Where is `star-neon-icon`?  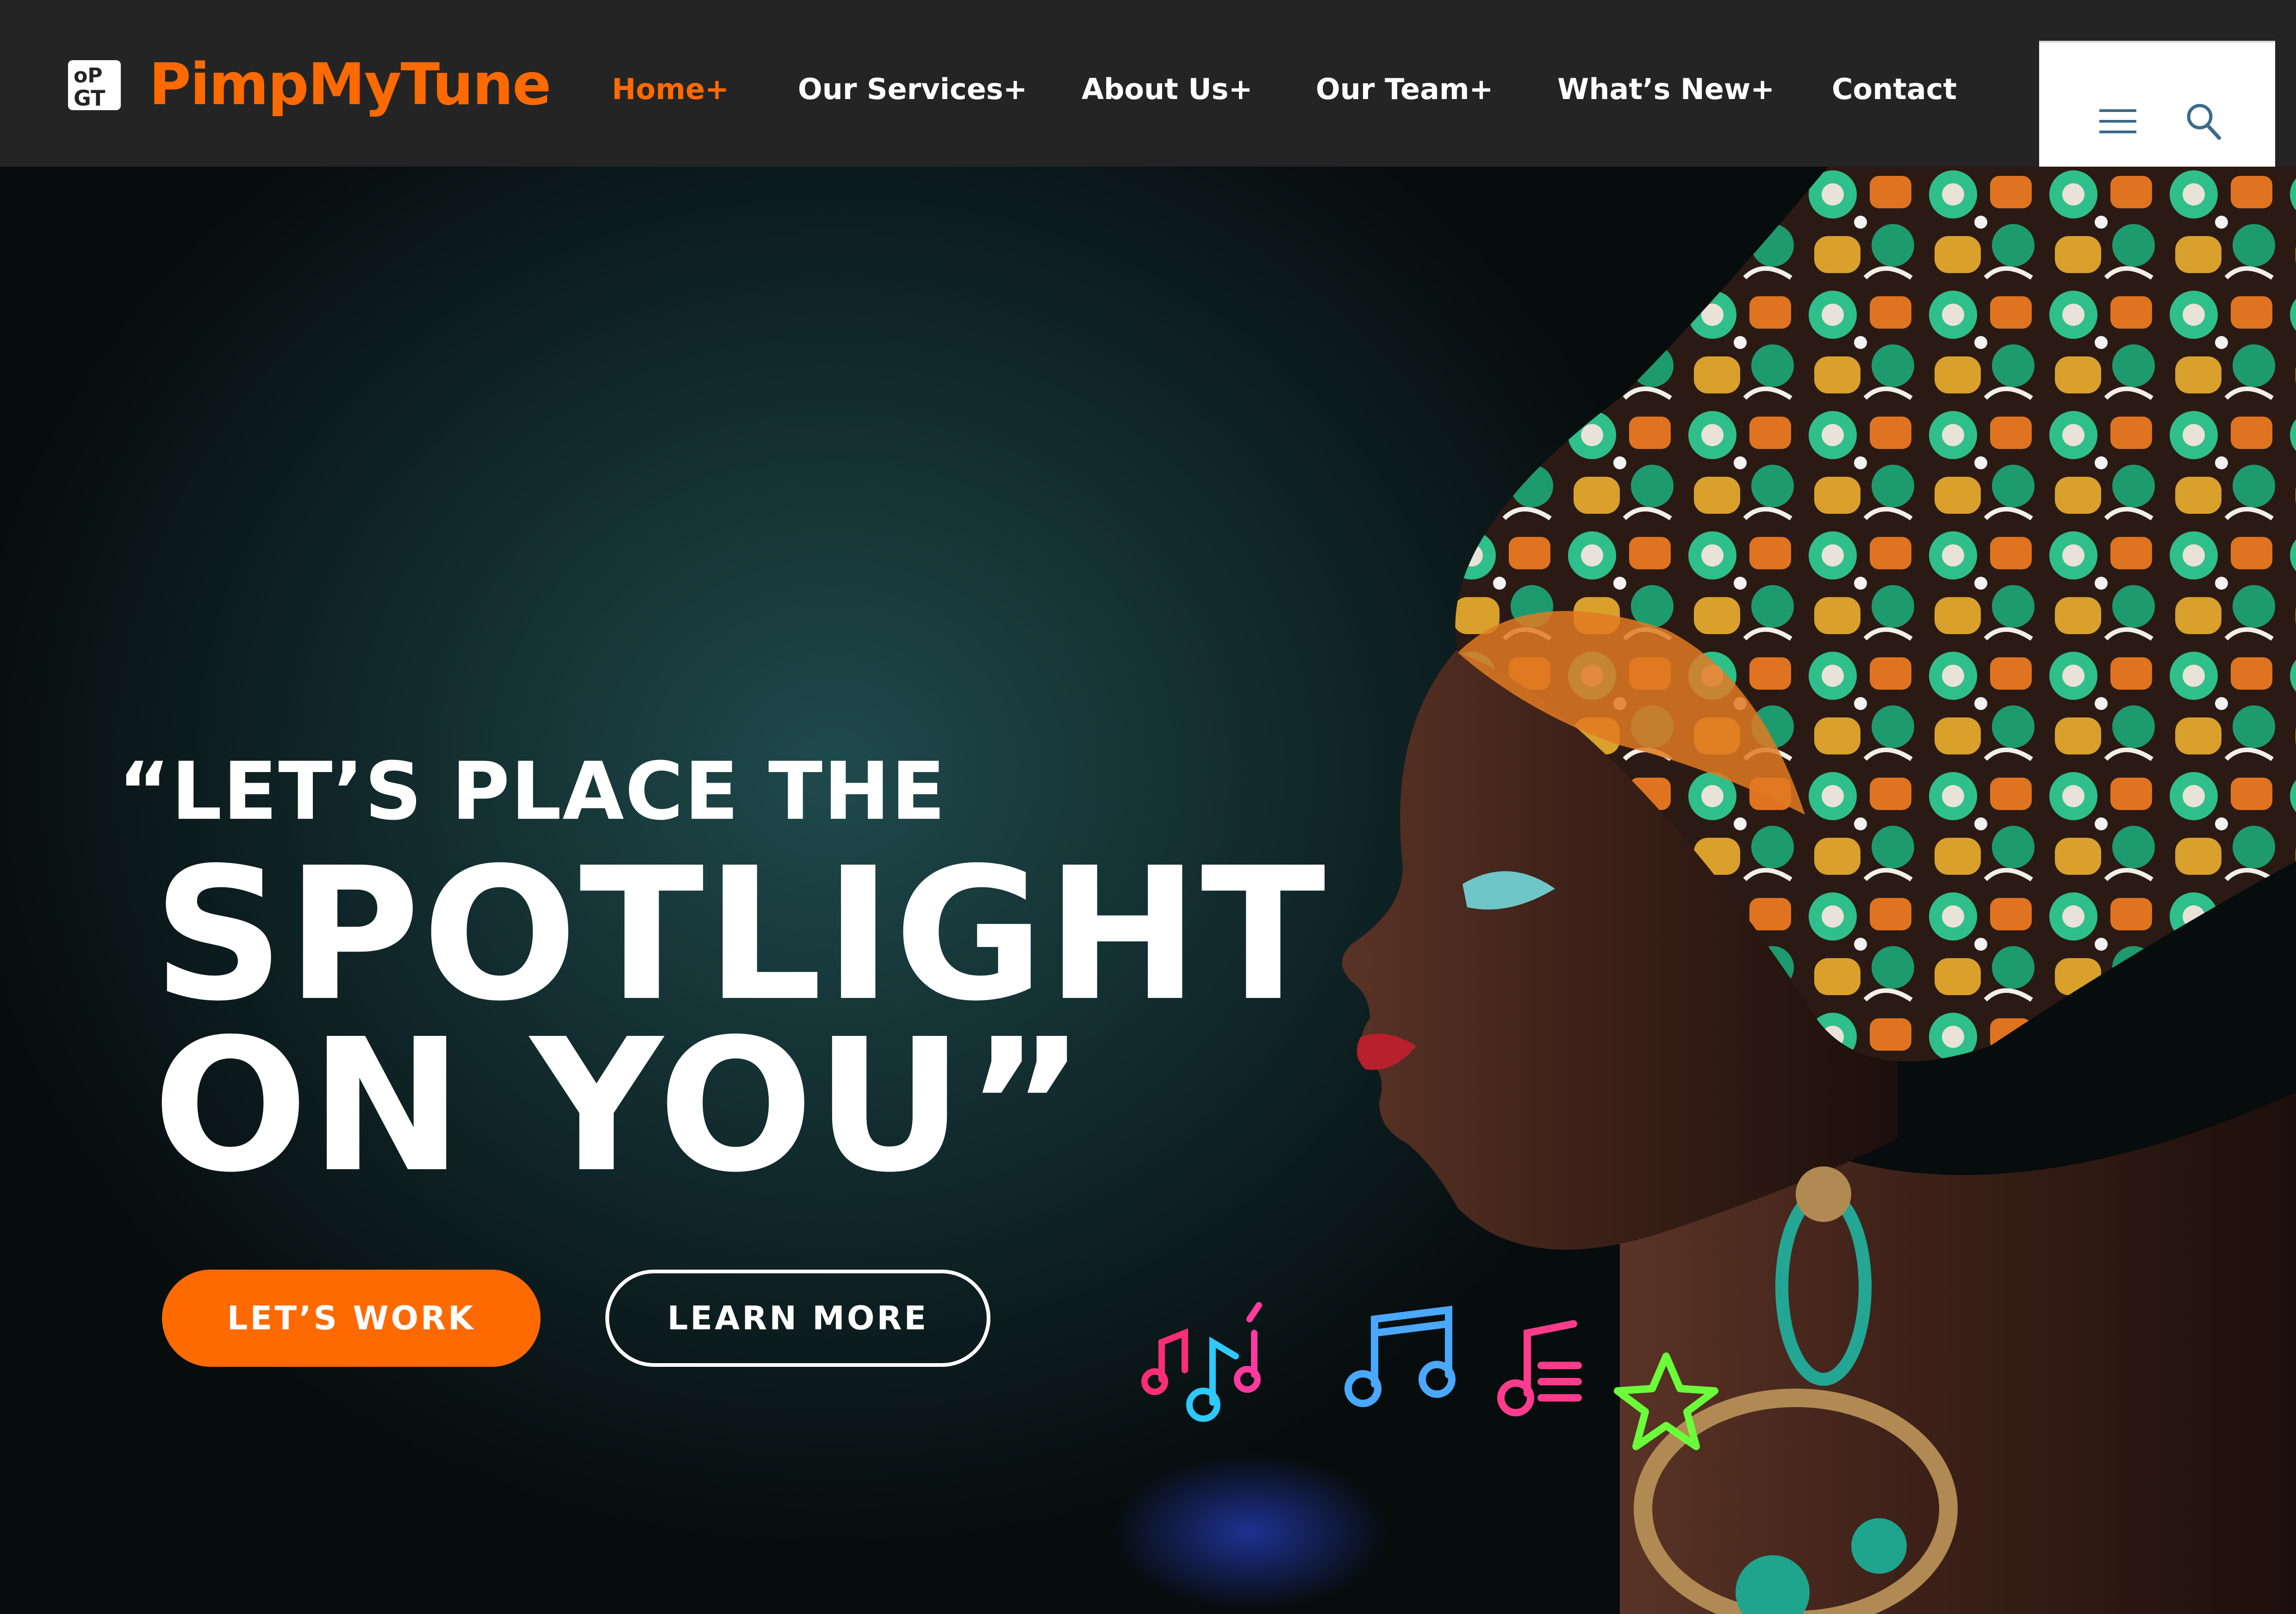 star-neon-icon is located at coordinates (1666, 1401).